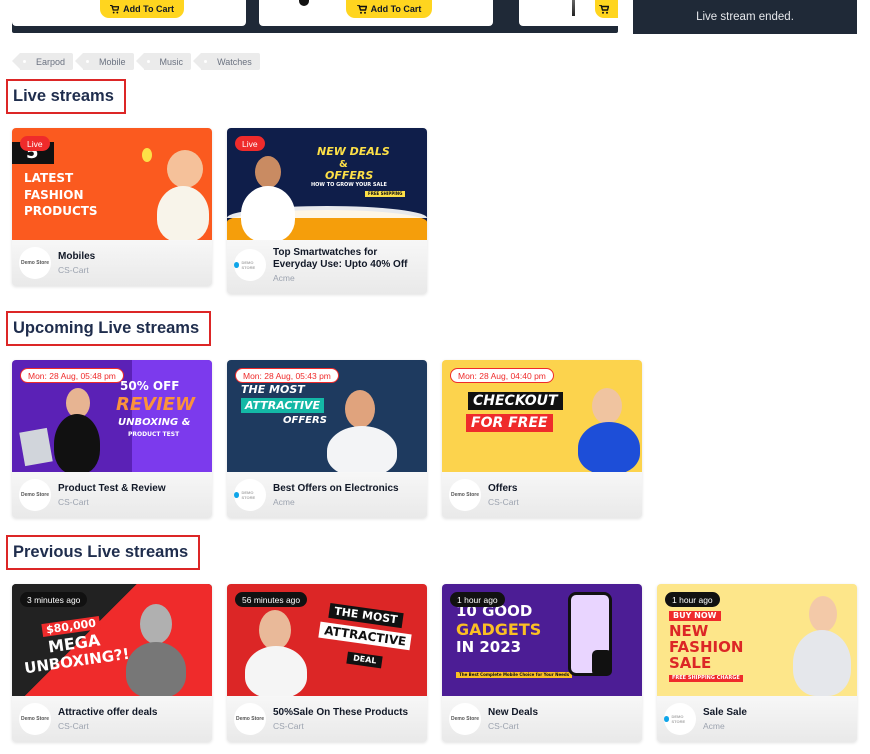  Describe the element at coordinates (347, 713) in the screenshot. I see `stream-title: 50%Sale On These Products` at that location.